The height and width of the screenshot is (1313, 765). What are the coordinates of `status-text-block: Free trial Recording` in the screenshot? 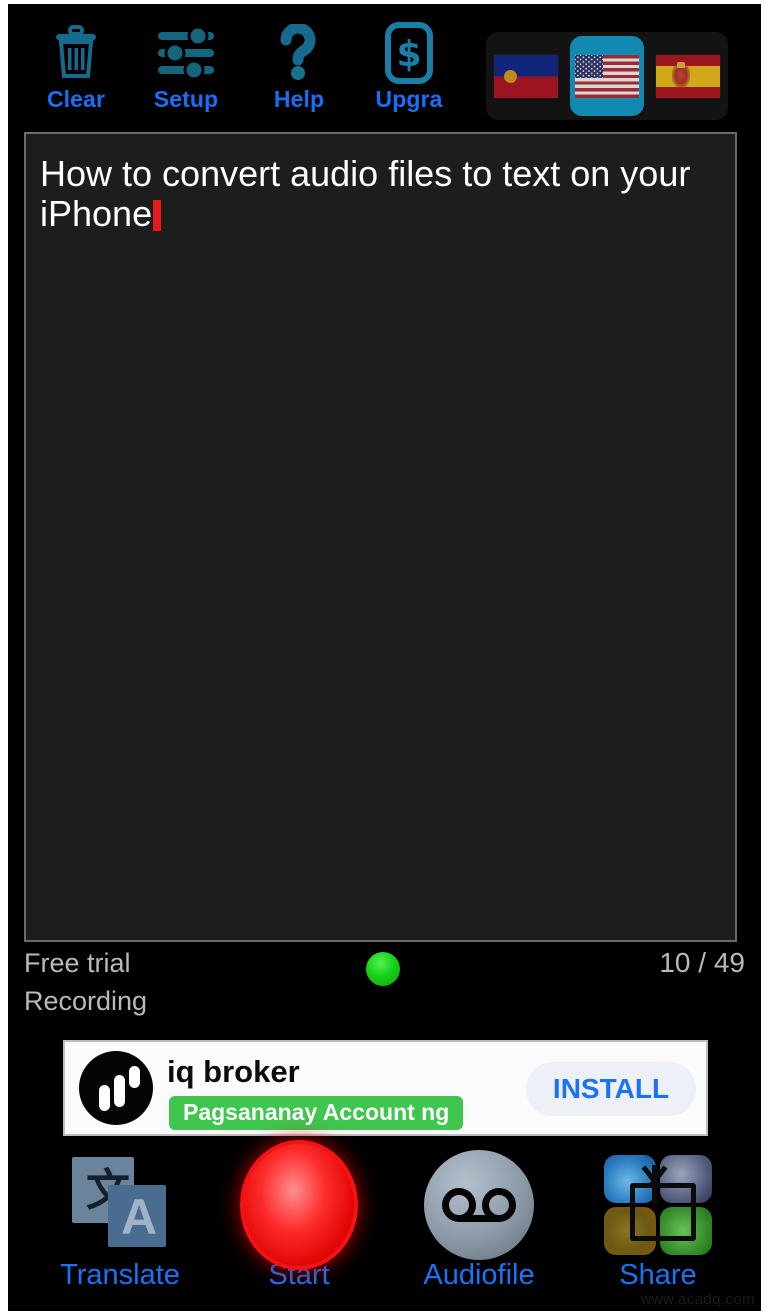 It's located at (85, 982).